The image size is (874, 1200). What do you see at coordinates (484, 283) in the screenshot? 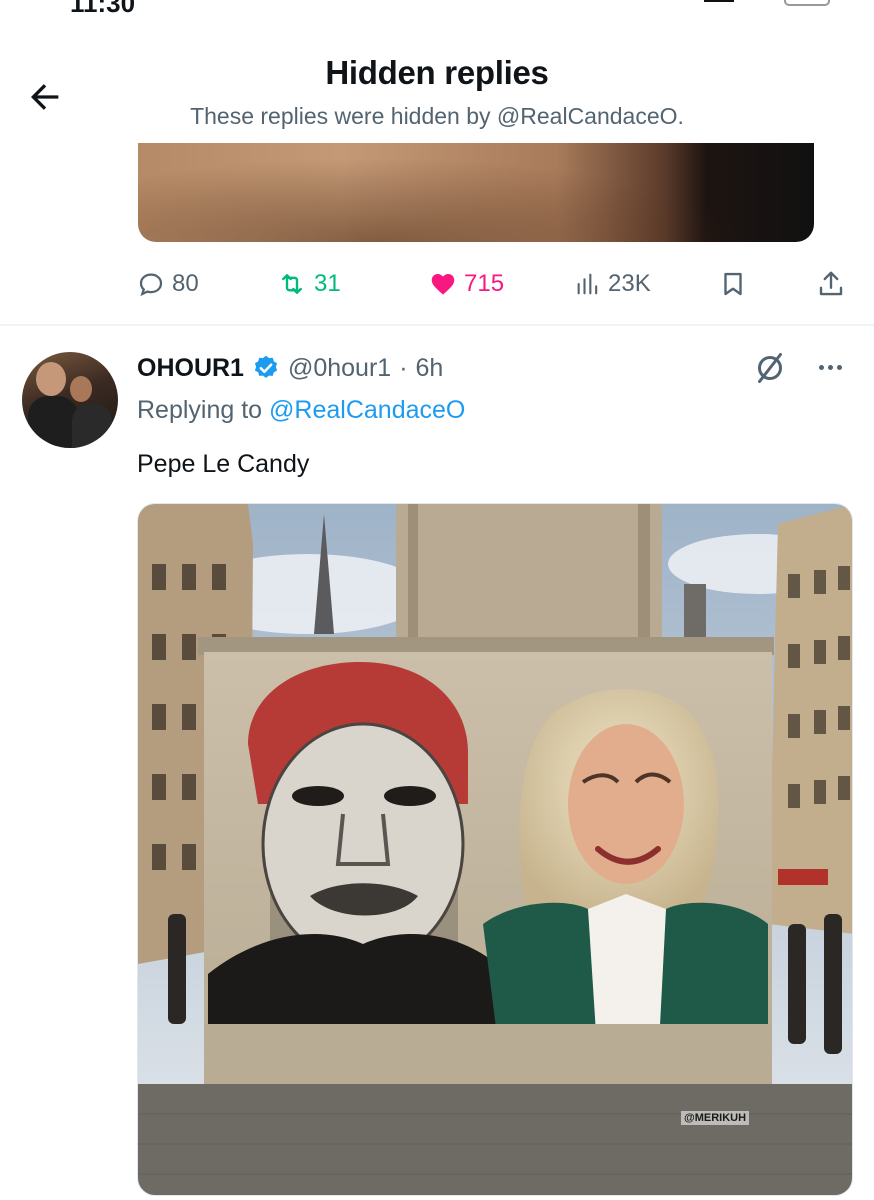
I see `like-count: 715` at bounding box center [484, 283].